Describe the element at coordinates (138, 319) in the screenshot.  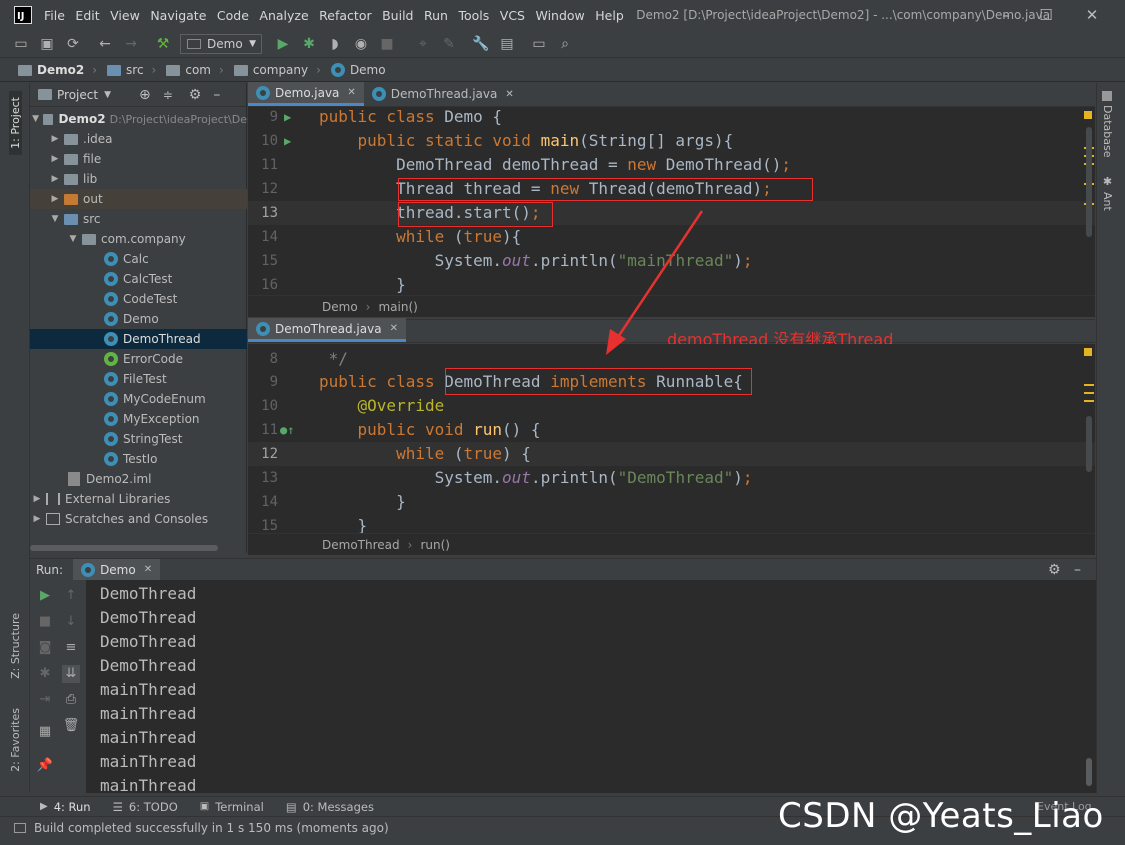
I see `tree-class-demo: Demo` at that location.